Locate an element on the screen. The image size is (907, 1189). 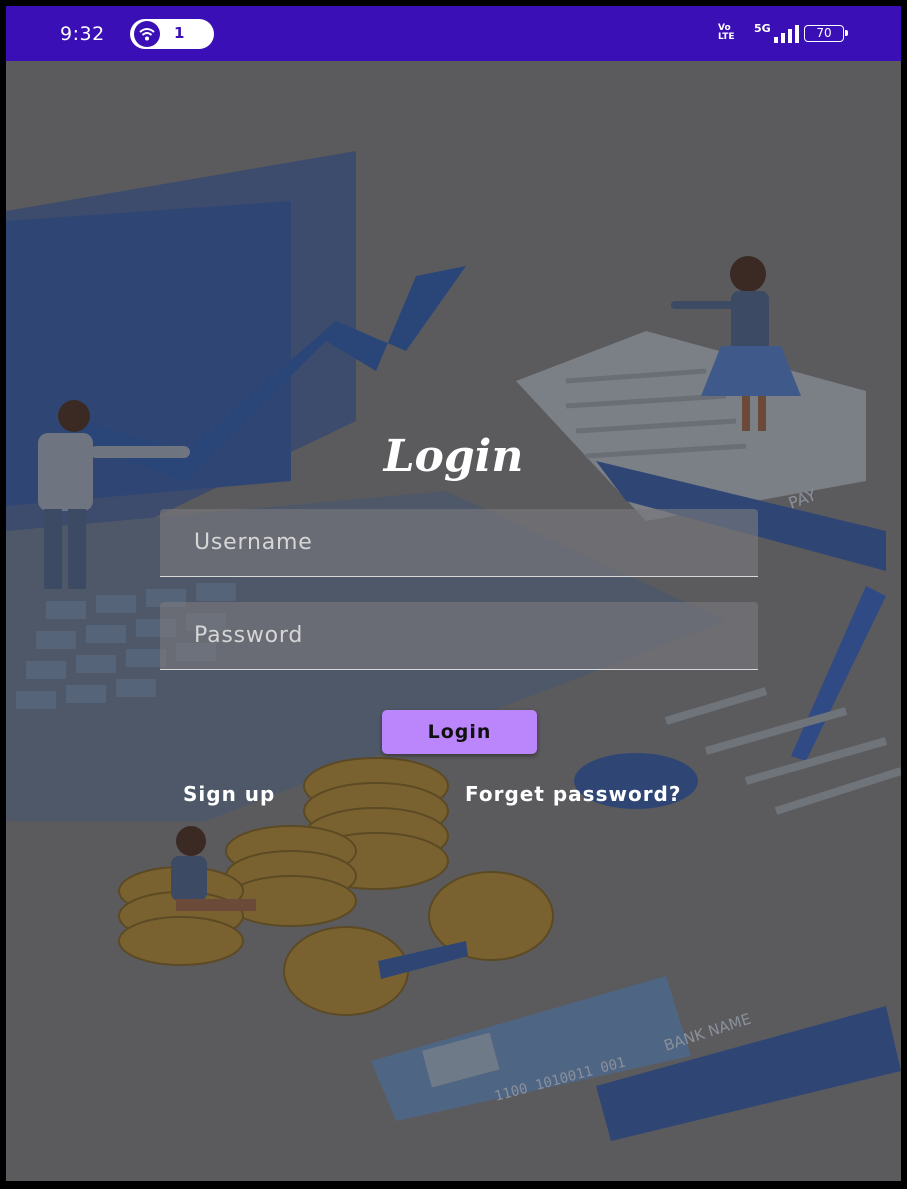
status-time: 9:32 is located at coordinates (82, 34).